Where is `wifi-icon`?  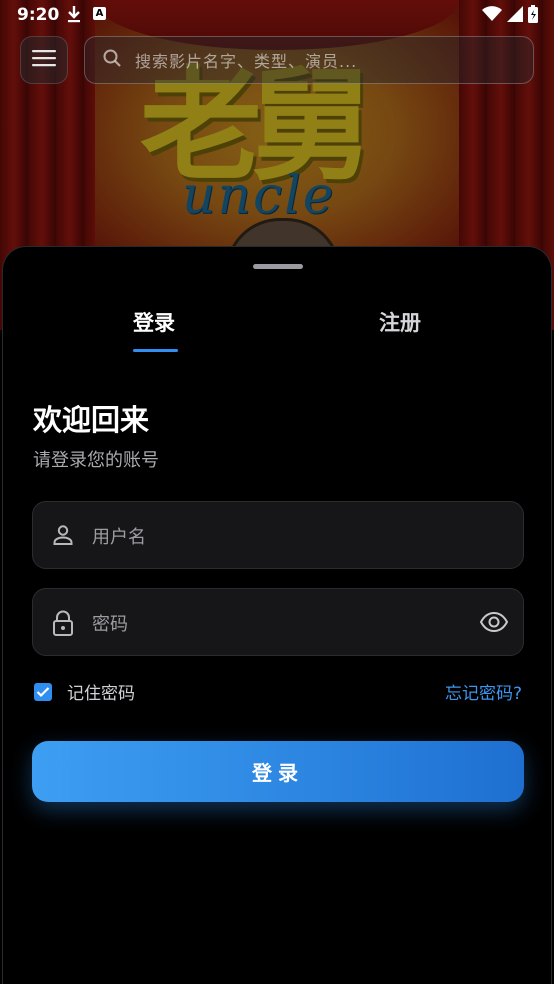
wifi-icon is located at coordinates (492, 16).